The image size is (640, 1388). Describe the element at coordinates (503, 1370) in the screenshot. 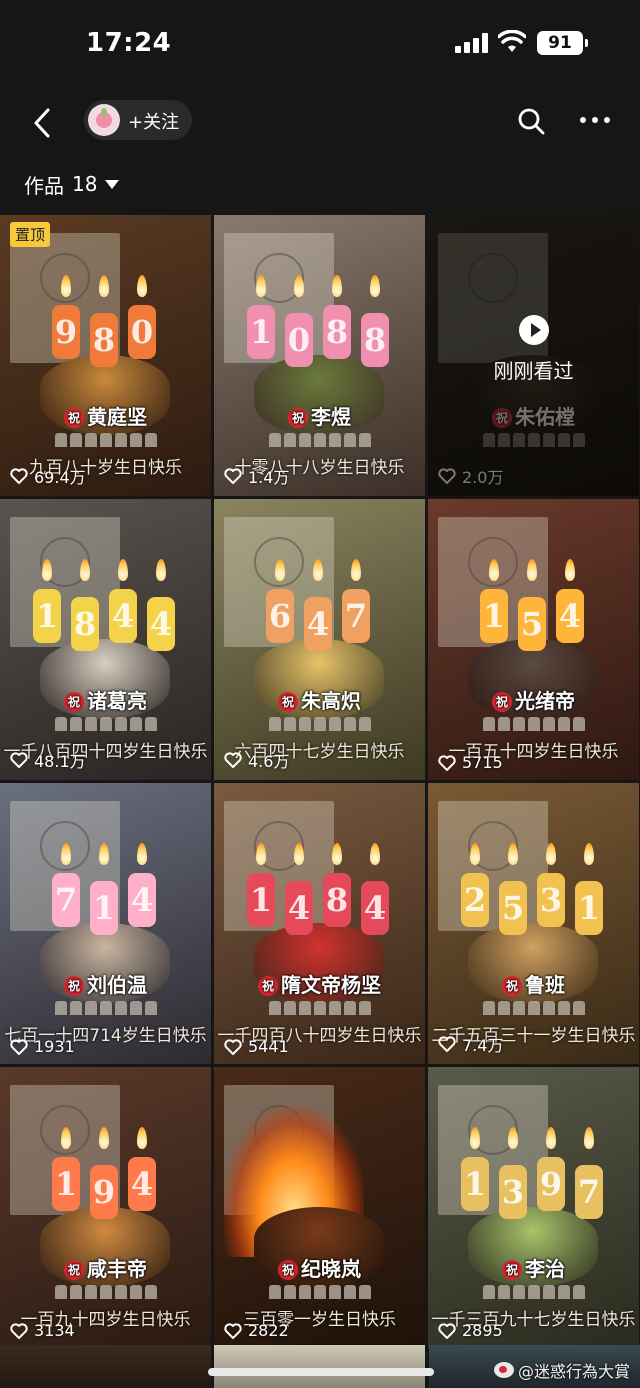

I see `weibo-logo-icon` at that location.